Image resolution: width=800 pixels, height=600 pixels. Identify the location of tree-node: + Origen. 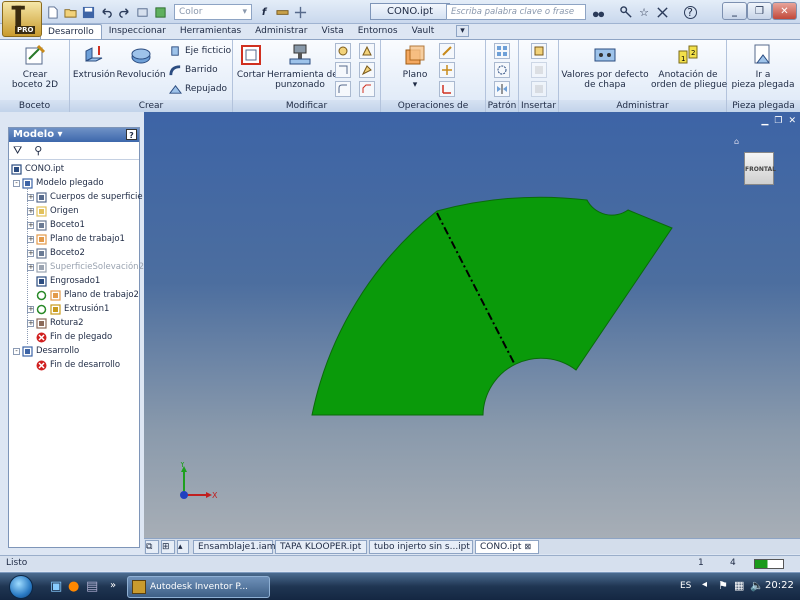
(53, 211).